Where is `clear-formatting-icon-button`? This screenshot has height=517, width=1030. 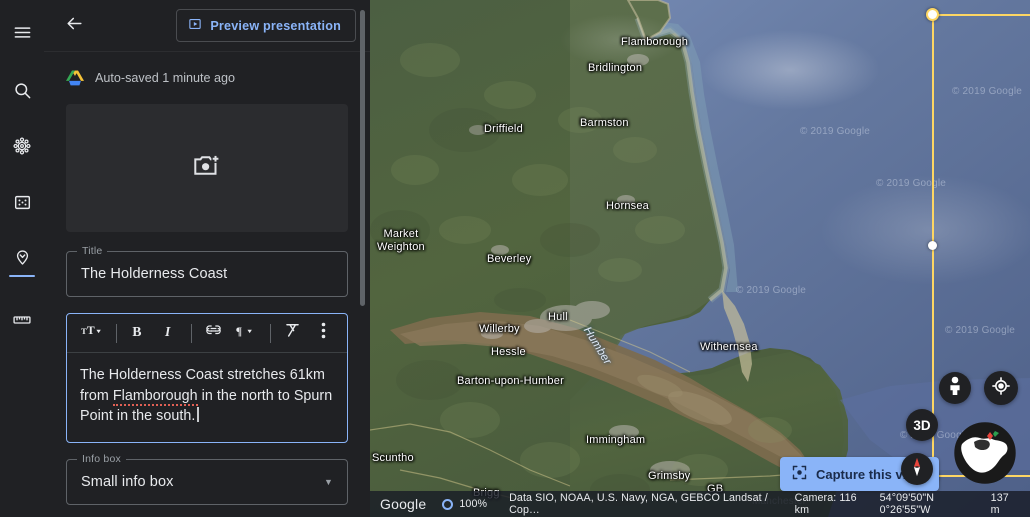
clear-formatting-icon-button is located at coordinates (292, 333).